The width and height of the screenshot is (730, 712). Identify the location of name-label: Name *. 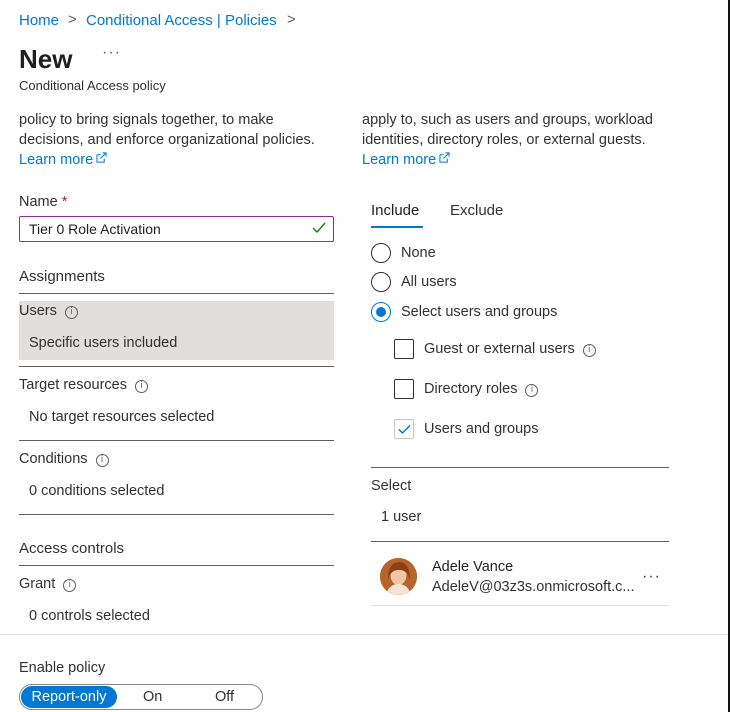
(43, 202).